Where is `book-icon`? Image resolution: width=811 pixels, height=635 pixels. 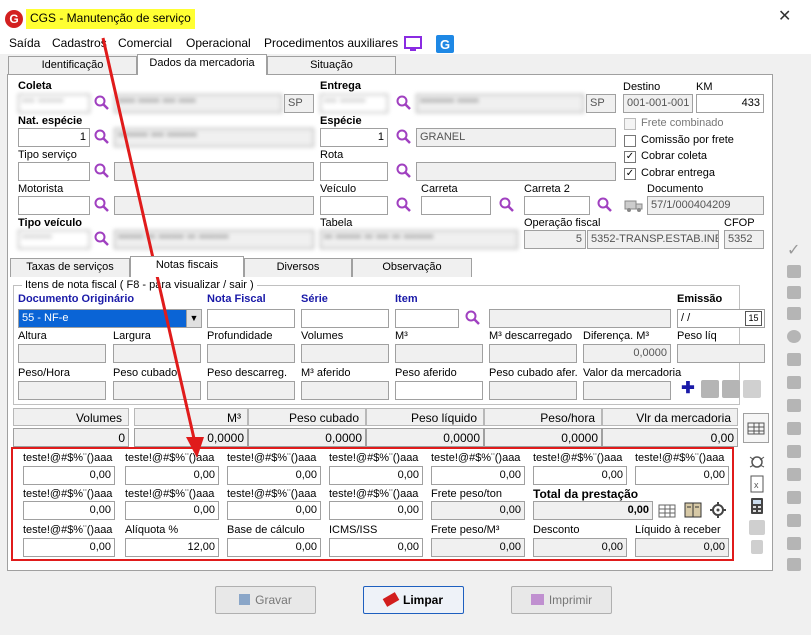 book-icon is located at coordinates (693, 510).